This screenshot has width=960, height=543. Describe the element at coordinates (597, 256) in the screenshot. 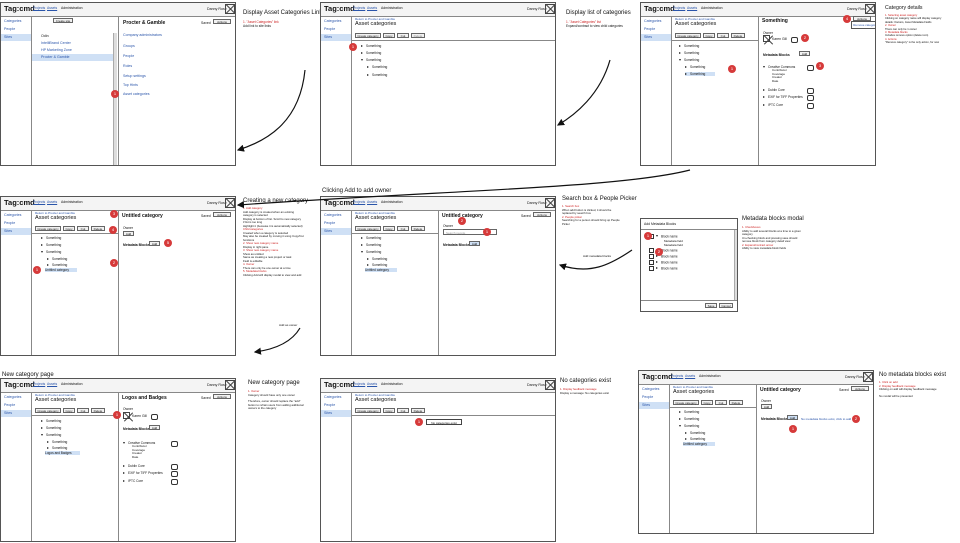

I see `arrow-label-add-metadata: Add metadata blocks` at that location.